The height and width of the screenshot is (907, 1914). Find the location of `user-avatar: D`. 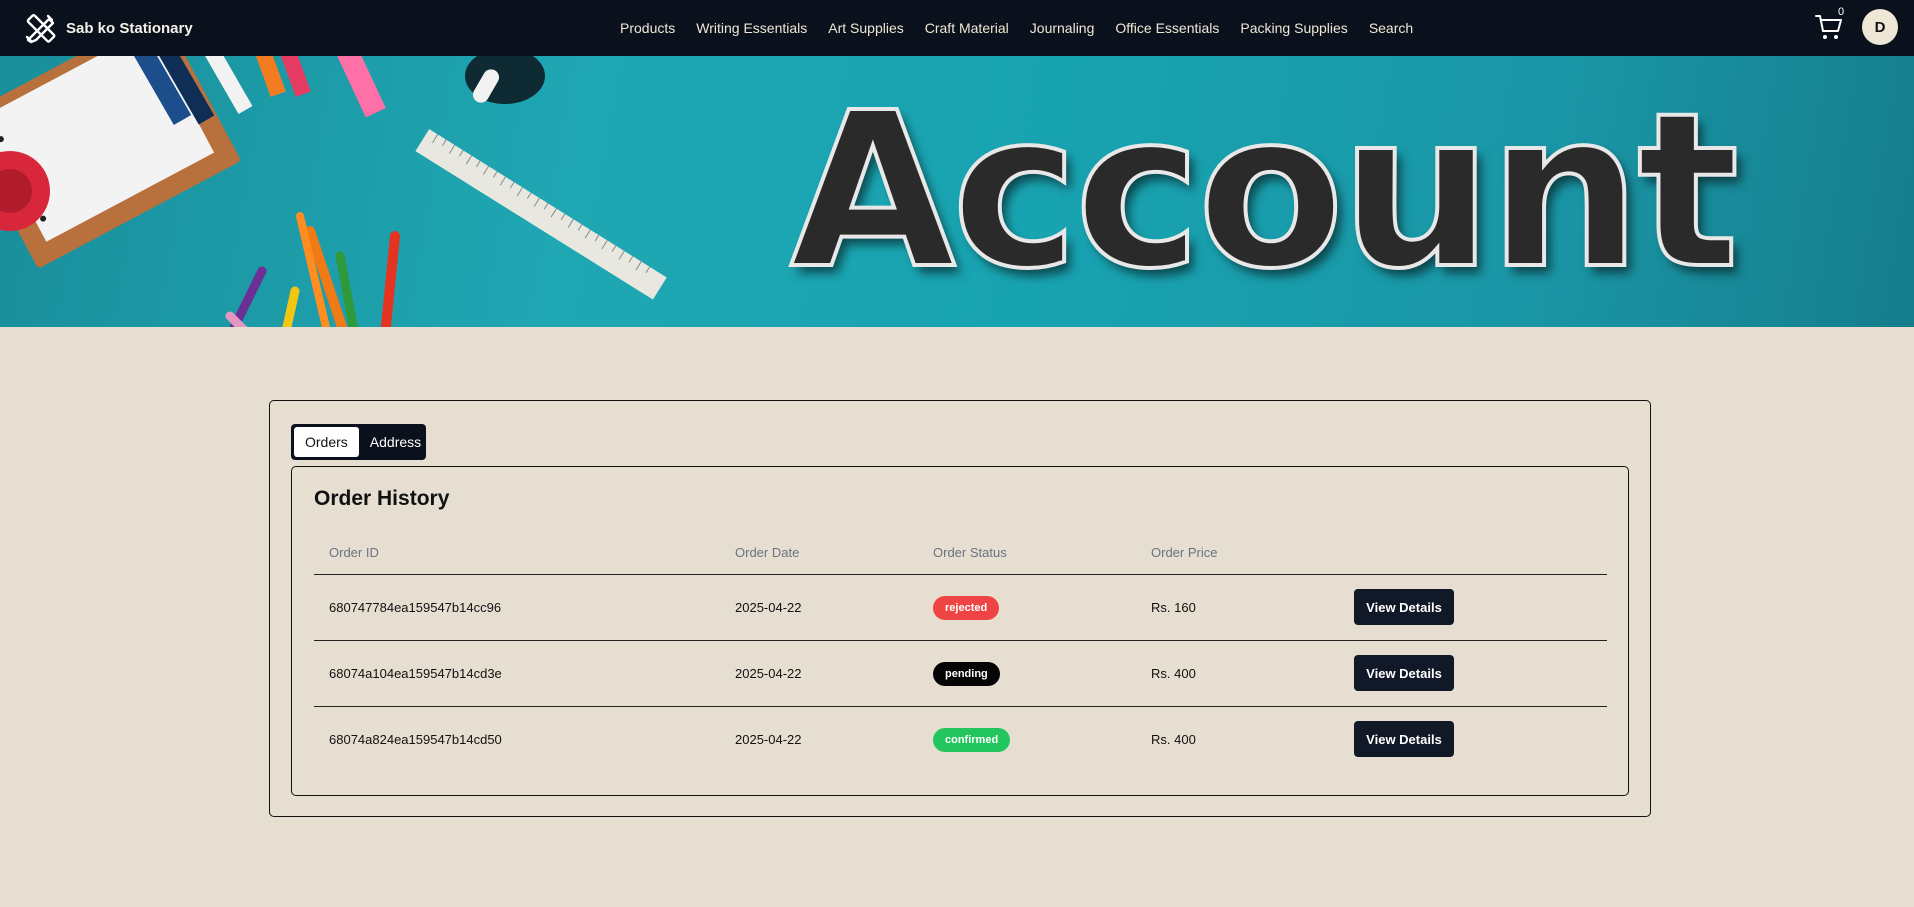

user-avatar: D is located at coordinates (1880, 27).